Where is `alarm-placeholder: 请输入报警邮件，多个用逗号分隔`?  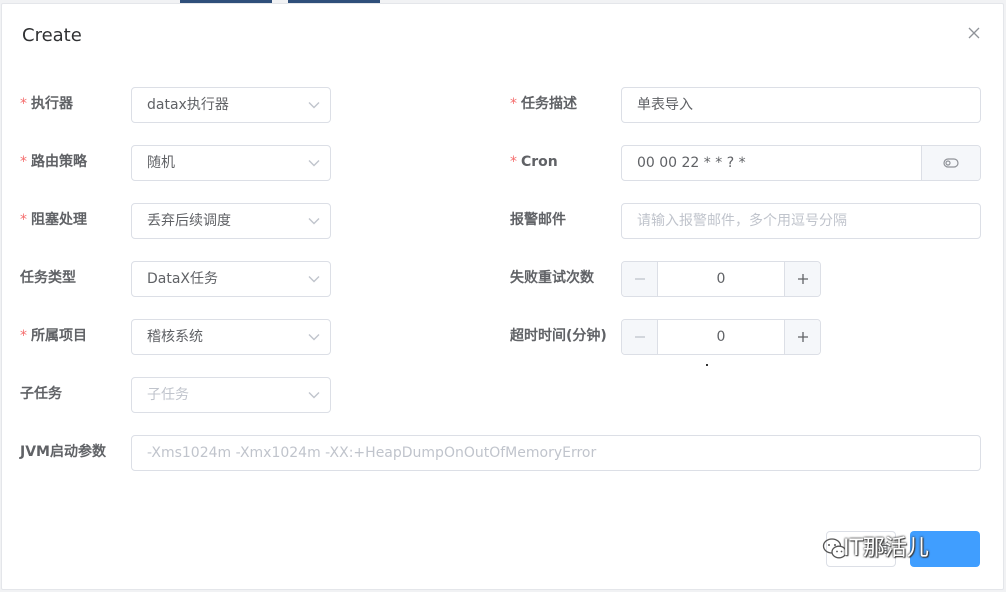 alarm-placeholder: 请输入报警邮件，多个用逗号分隔 is located at coordinates (742, 221).